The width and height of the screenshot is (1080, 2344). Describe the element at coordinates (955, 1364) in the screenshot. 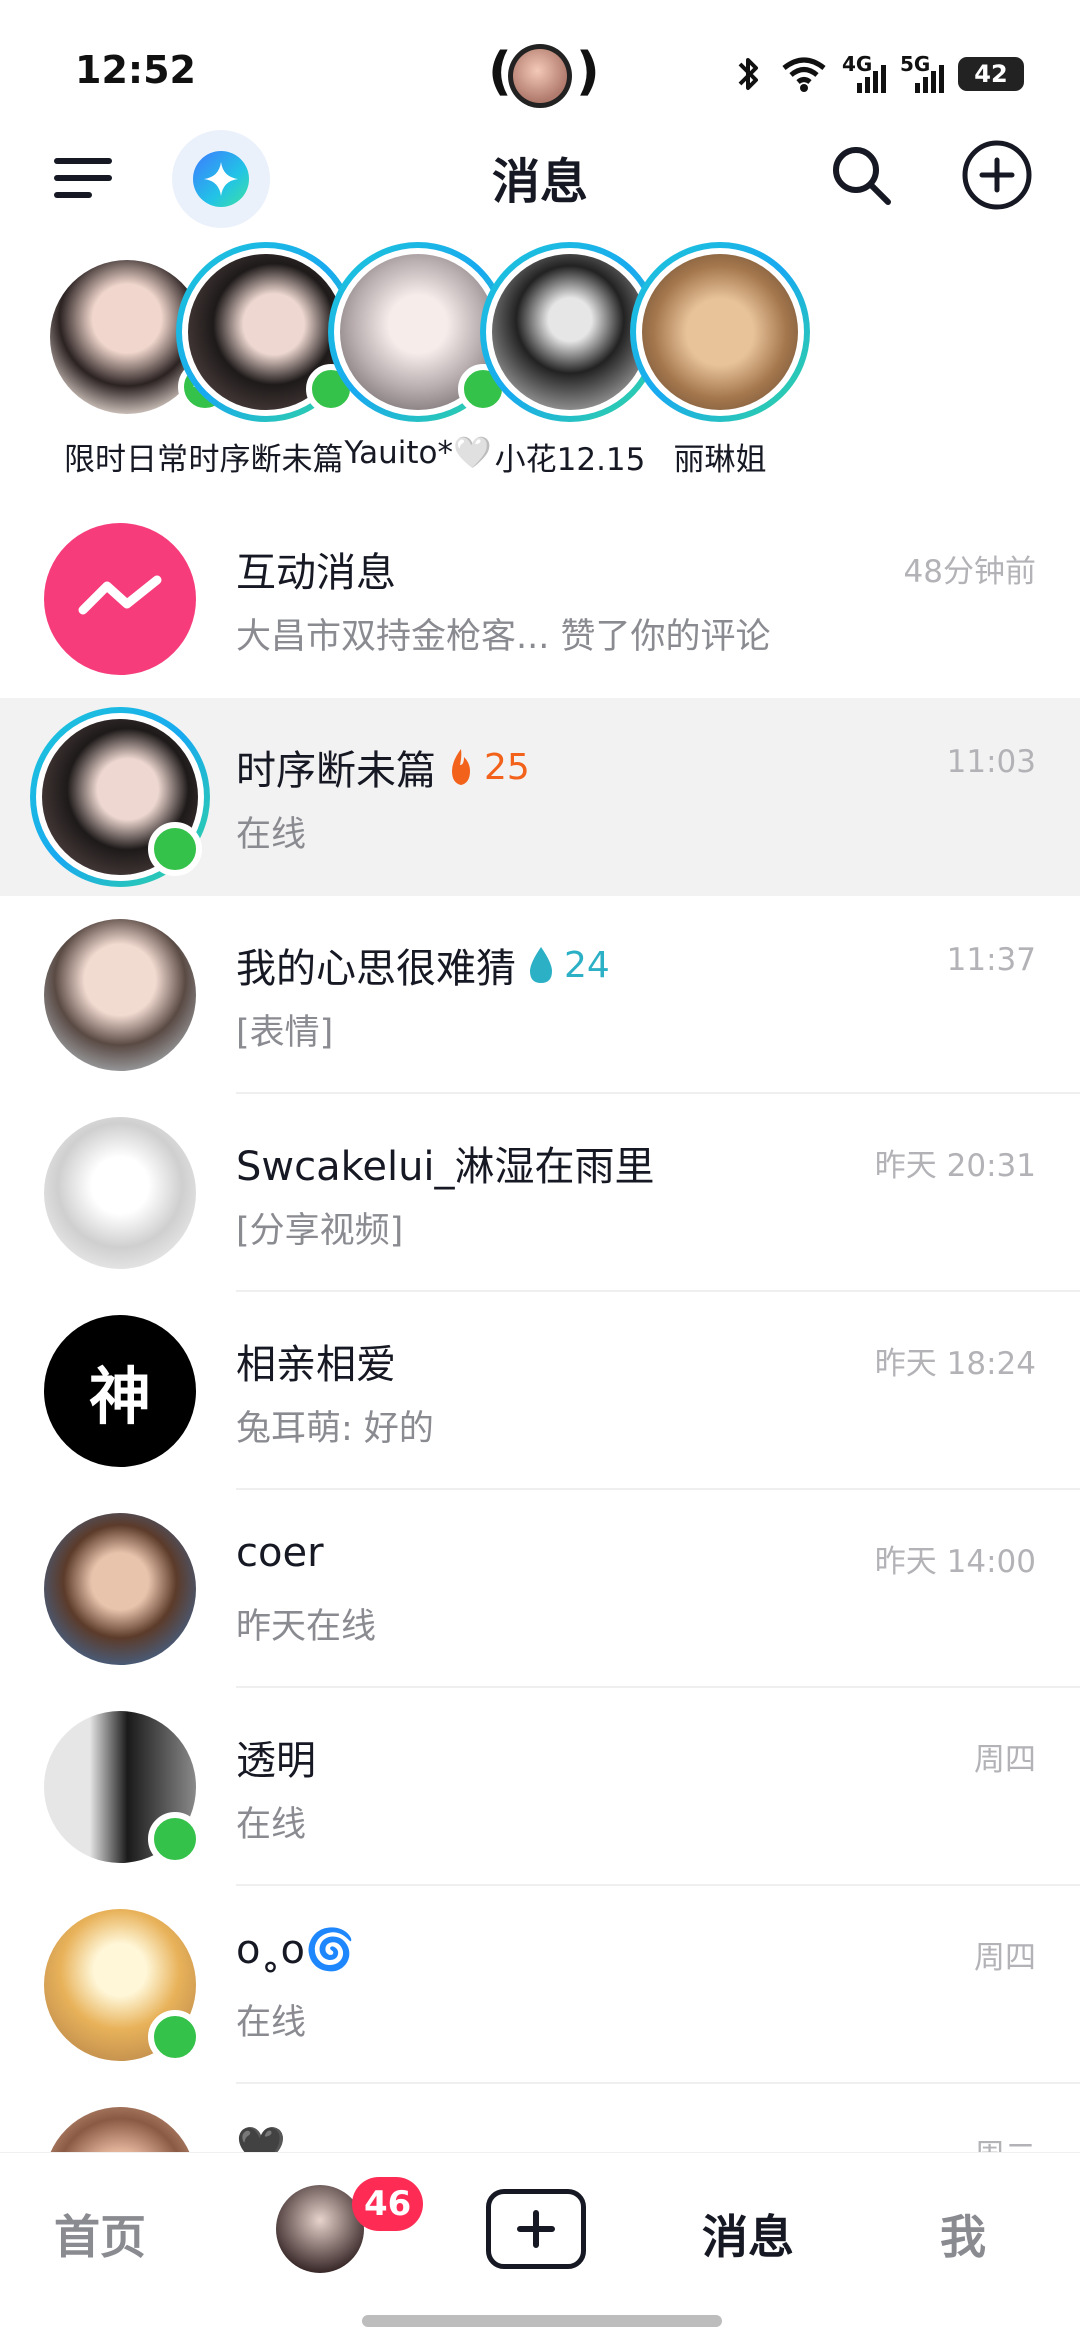

I see `conversation-time: 昨天 18:24` at that location.